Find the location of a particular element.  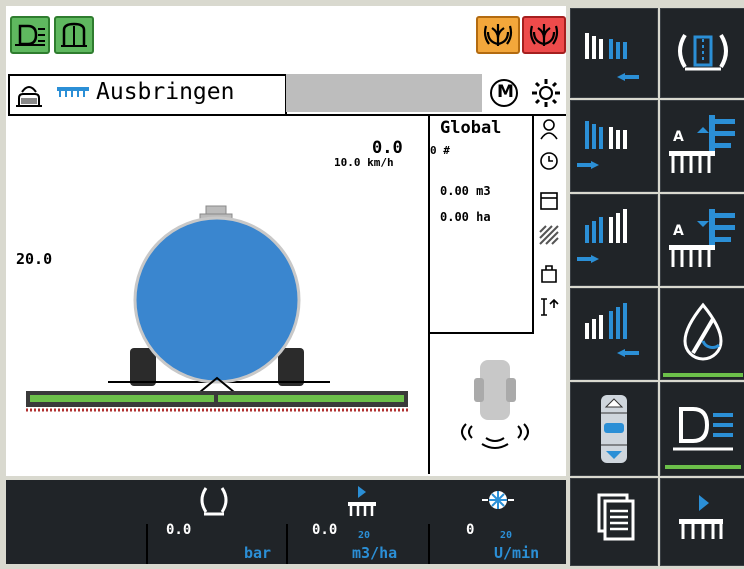

settings-gear-icon is located at coordinates (546, 93).